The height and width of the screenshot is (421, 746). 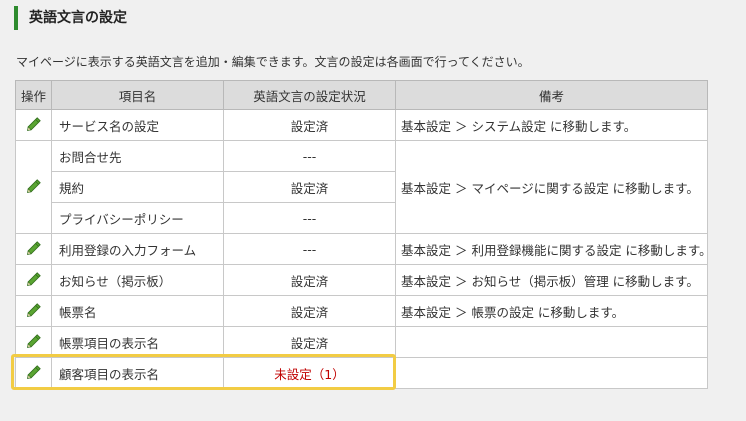 What do you see at coordinates (33, 95) in the screenshot?
I see `column-header-operation: 操作` at bounding box center [33, 95].